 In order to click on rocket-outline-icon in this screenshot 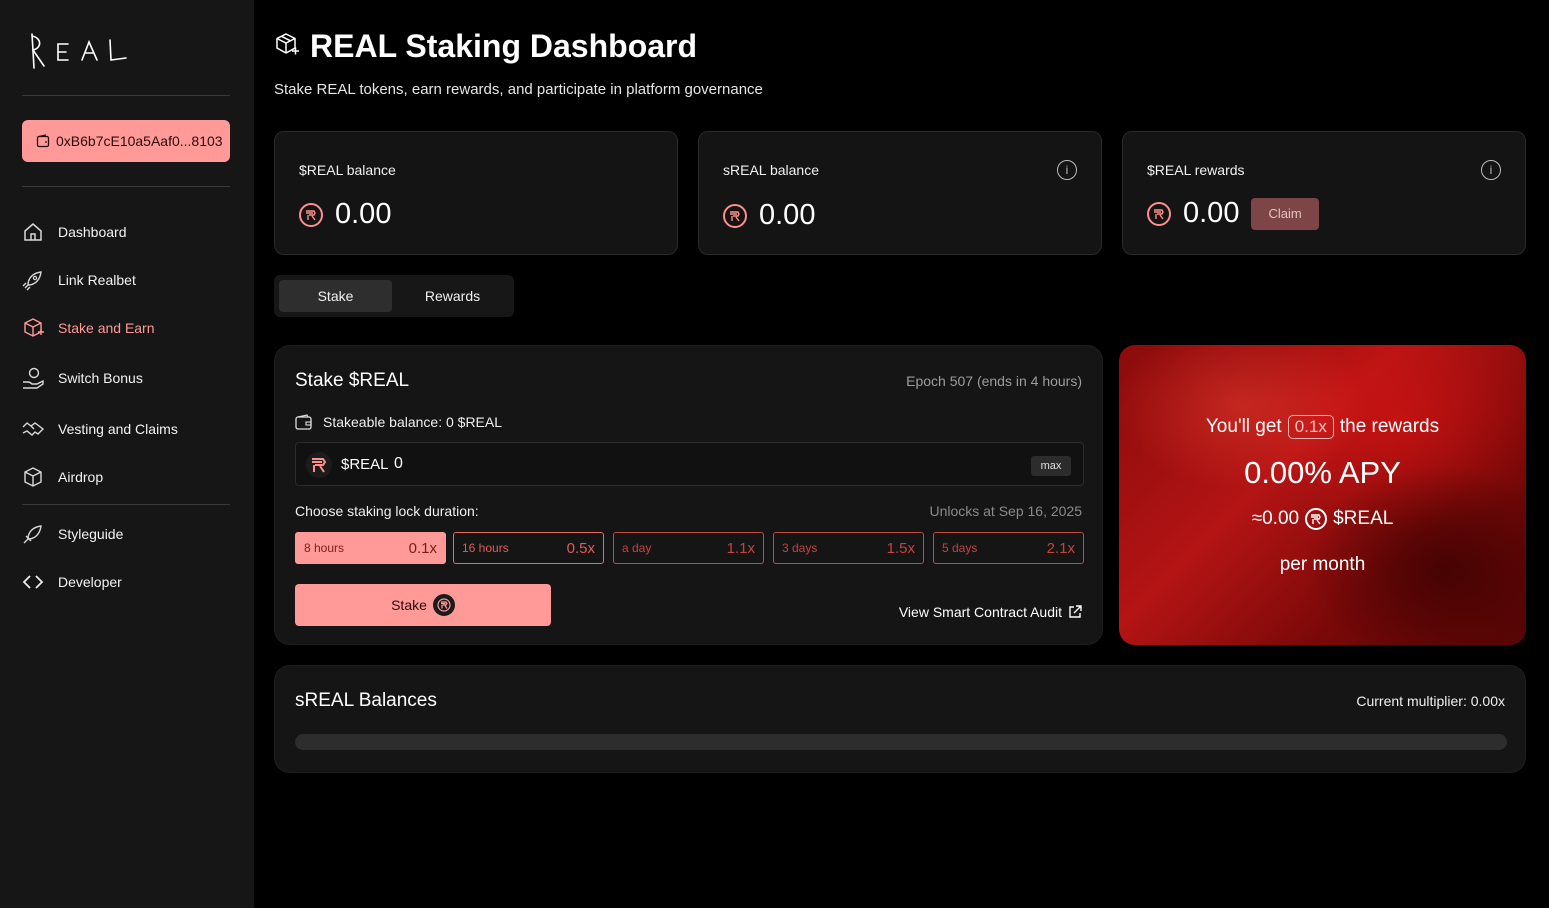, I will do `click(33, 534)`.